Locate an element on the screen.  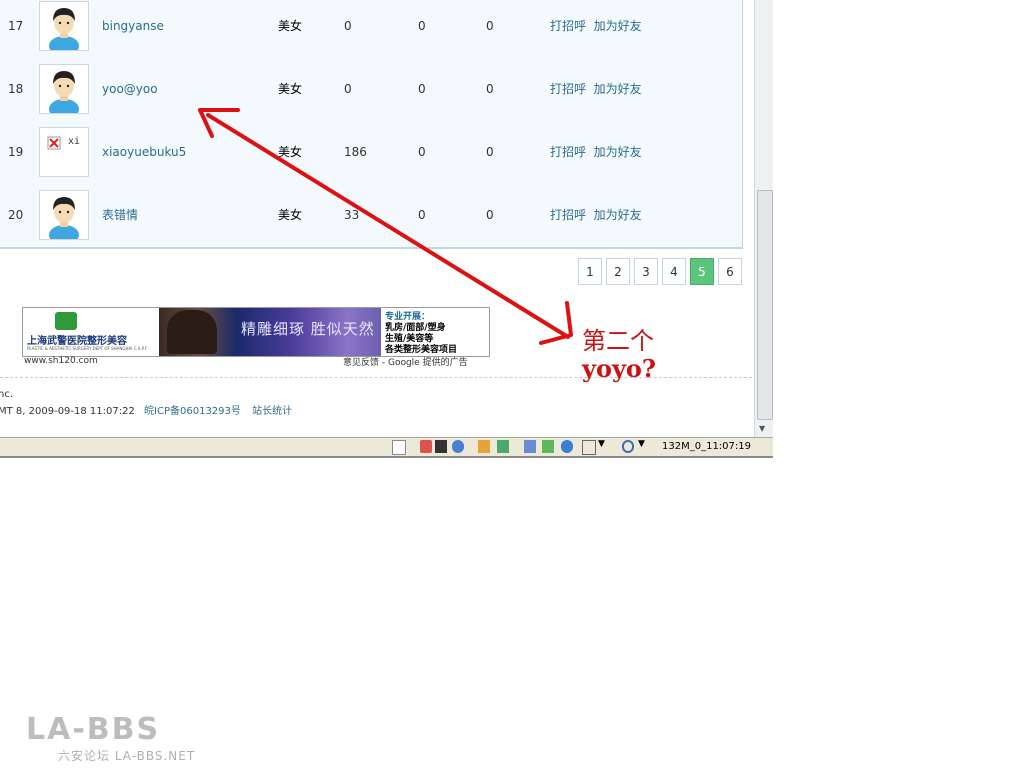
annotation-line-2: yoyo? is located at coordinates (619, 368).